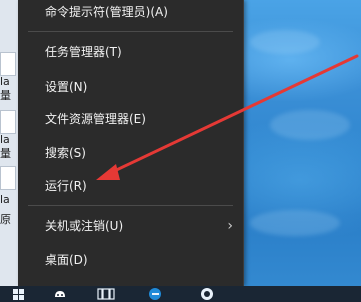 The width and height of the screenshot is (361, 302). I want to click on menu-item-run: 运行(R), so click(130, 186).